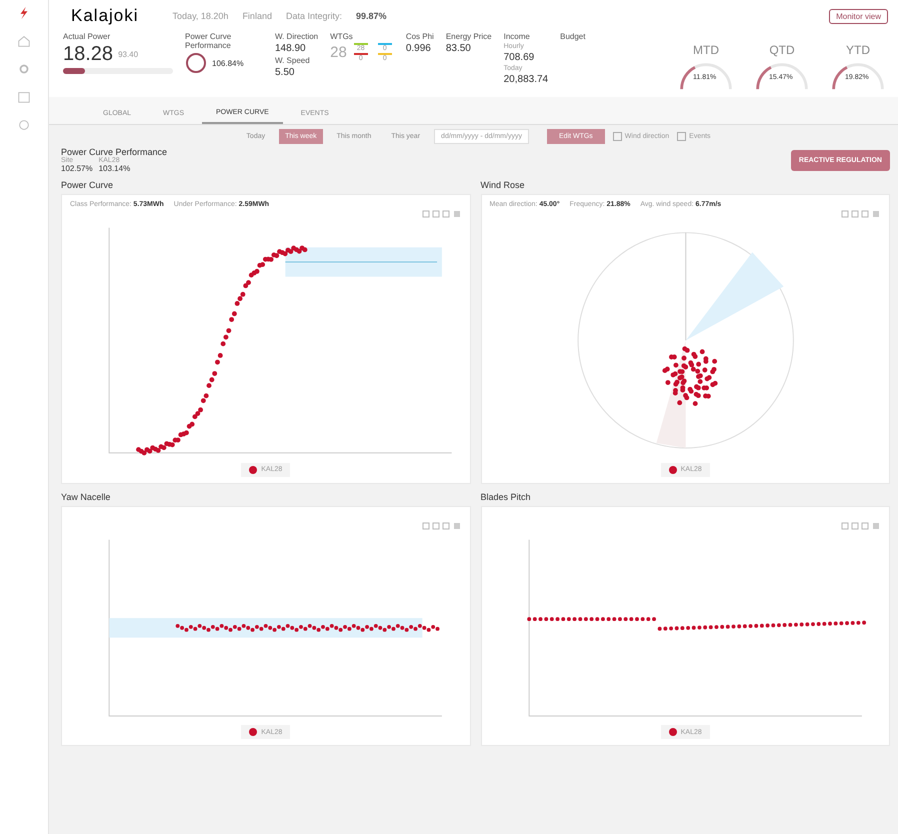 This screenshot has width=898, height=834. What do you see at coordinates (419, 48) in the screenshot?
I see `cos-phi-value: 0.996` at bounding box center [419, 48].